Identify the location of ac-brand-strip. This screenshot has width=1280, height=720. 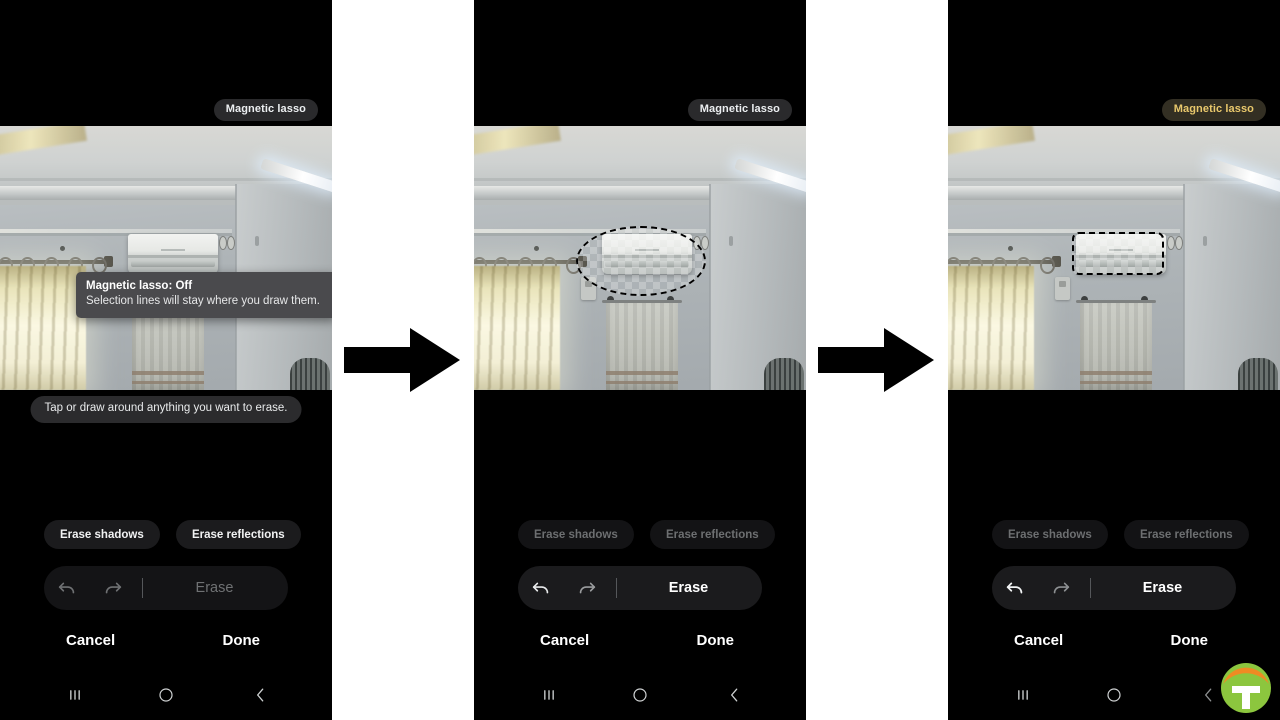
(173, 250).